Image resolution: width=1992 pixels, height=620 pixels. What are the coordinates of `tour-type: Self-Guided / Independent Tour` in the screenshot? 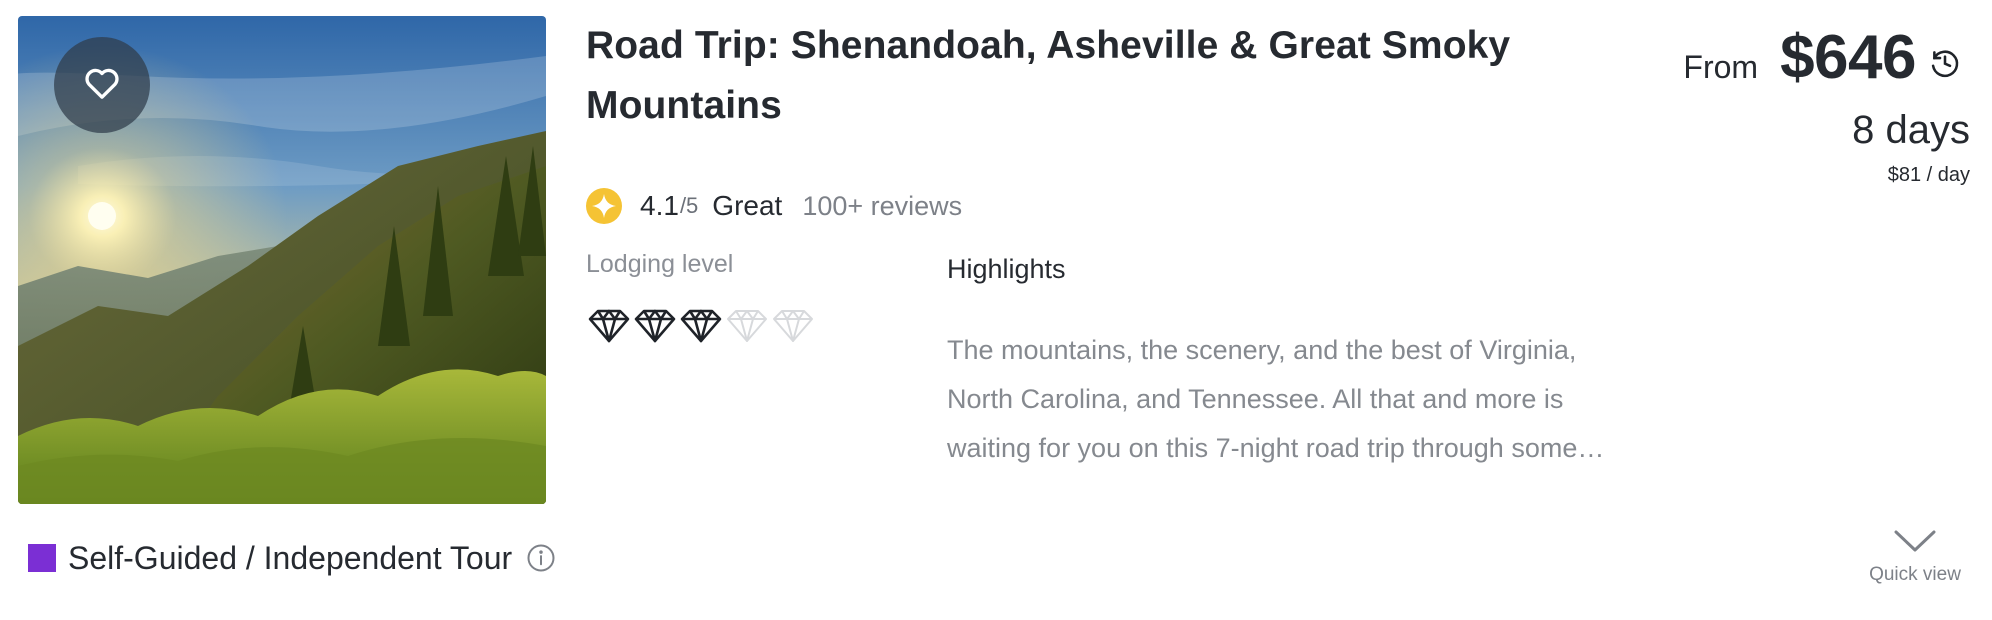 It's located at (292, 558).